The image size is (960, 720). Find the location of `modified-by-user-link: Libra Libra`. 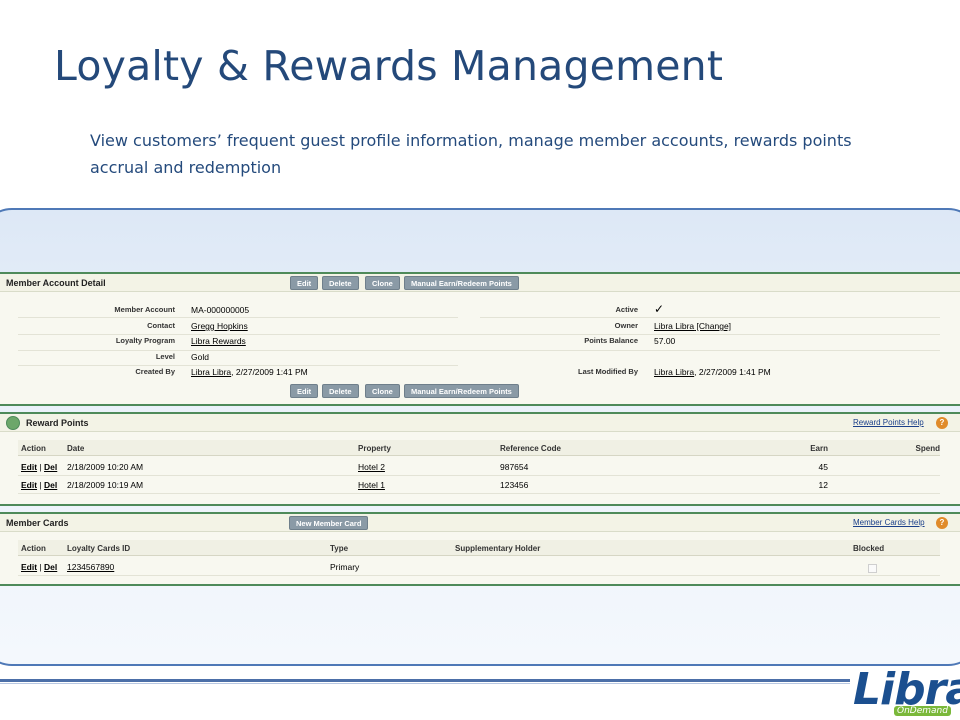

modified-by-user-link: Libra Libra is located at coordinates (674, 372).